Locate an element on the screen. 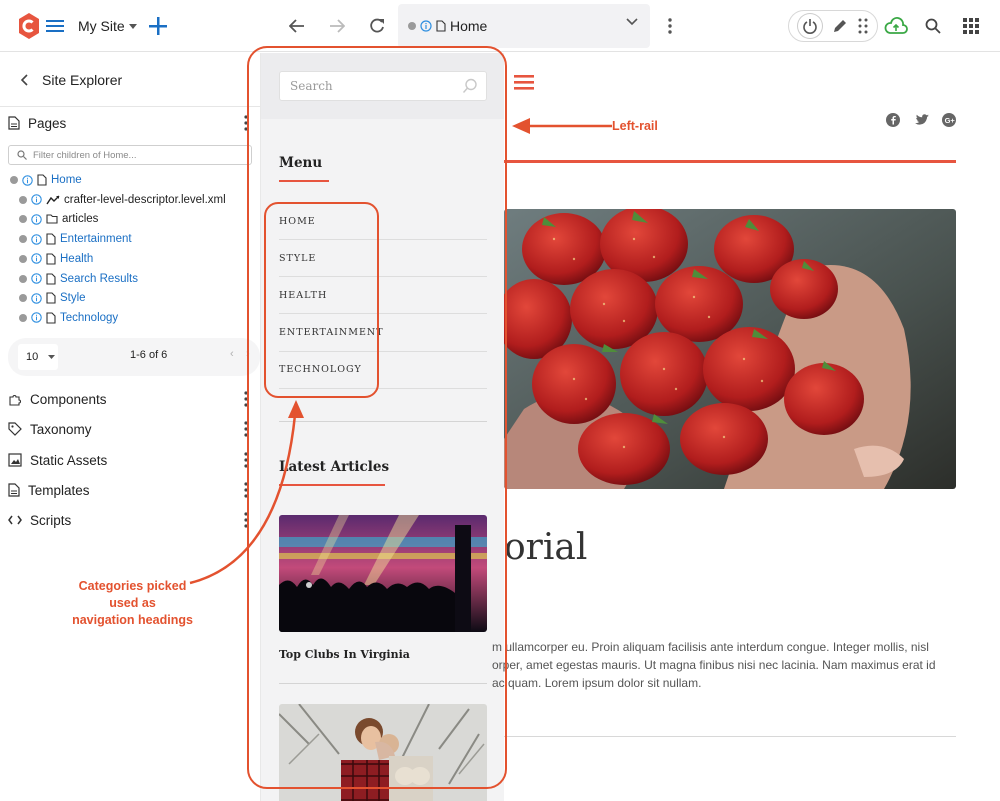 The height and width of the screenshot is (801, 1000). annotation-line: navigation headings is located at coordinates (132, 620).